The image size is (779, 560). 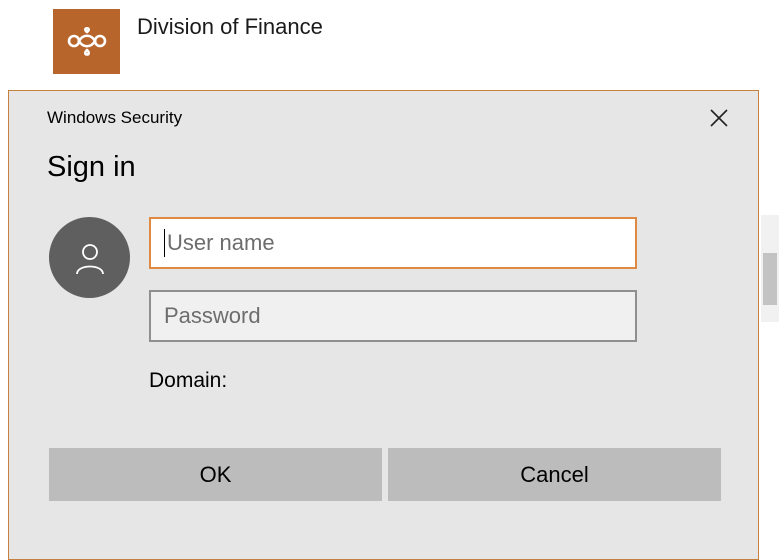 I want to click on app-logo, so click(x=86, y=41).